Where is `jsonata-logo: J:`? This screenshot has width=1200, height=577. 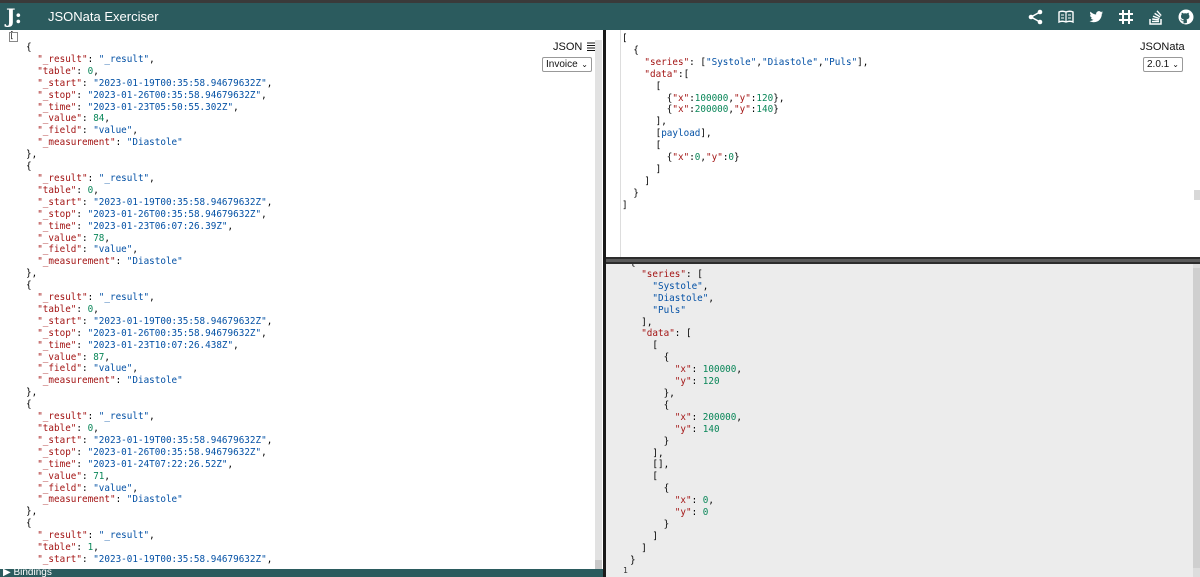 jsonata-logo: J: is located at coordinates (14, 16).